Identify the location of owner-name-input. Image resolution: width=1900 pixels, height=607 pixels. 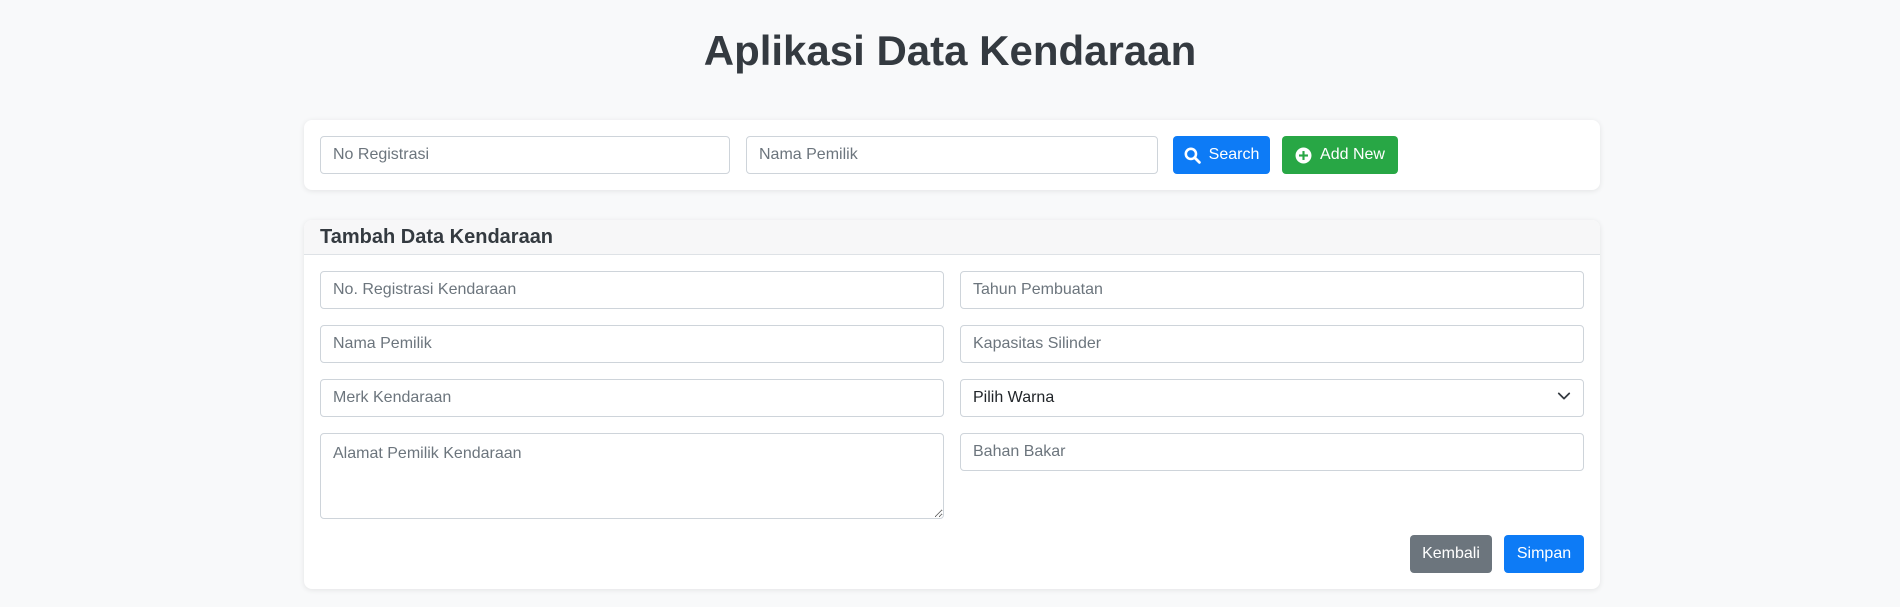
(632, 344).